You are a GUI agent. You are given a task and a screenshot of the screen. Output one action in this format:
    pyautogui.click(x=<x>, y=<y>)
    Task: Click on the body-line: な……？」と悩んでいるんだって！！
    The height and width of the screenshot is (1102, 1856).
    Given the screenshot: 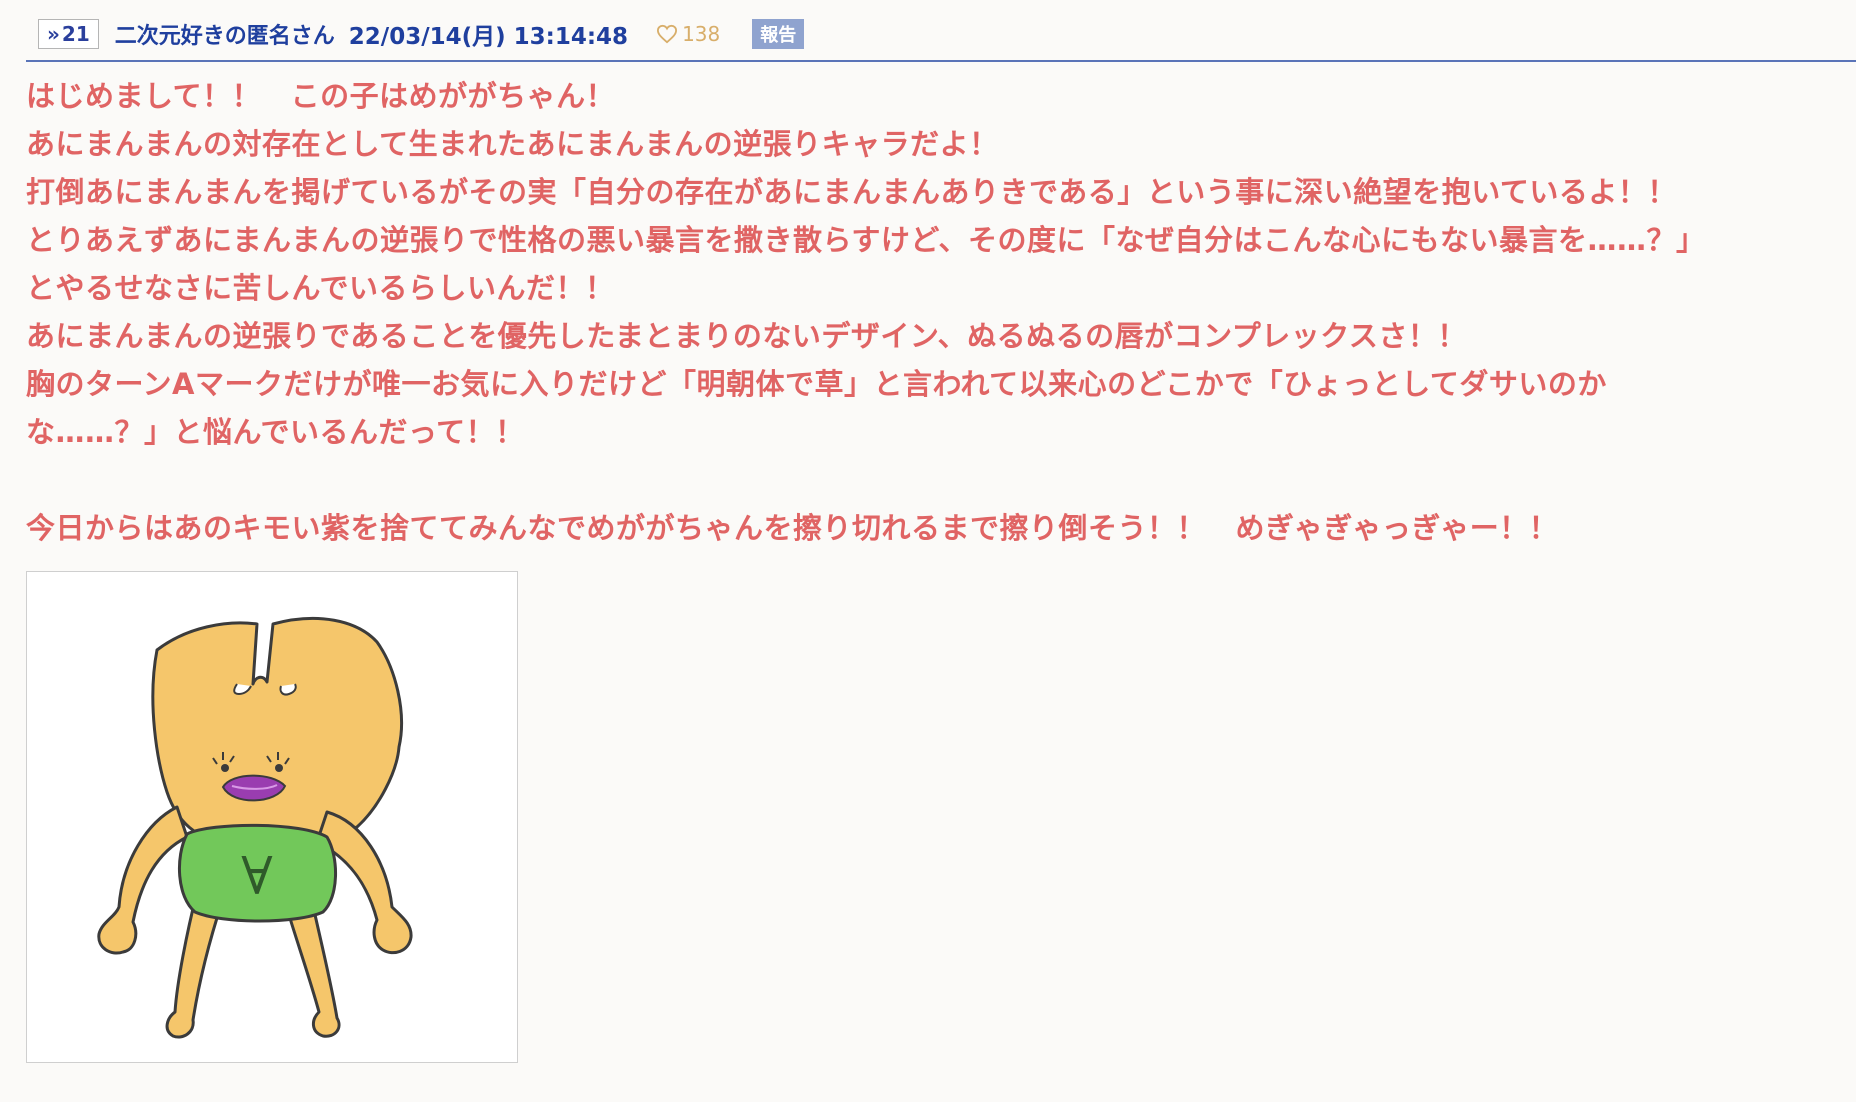 What is the action you would take?
    pyautogui.click(x=275, y=432)
    